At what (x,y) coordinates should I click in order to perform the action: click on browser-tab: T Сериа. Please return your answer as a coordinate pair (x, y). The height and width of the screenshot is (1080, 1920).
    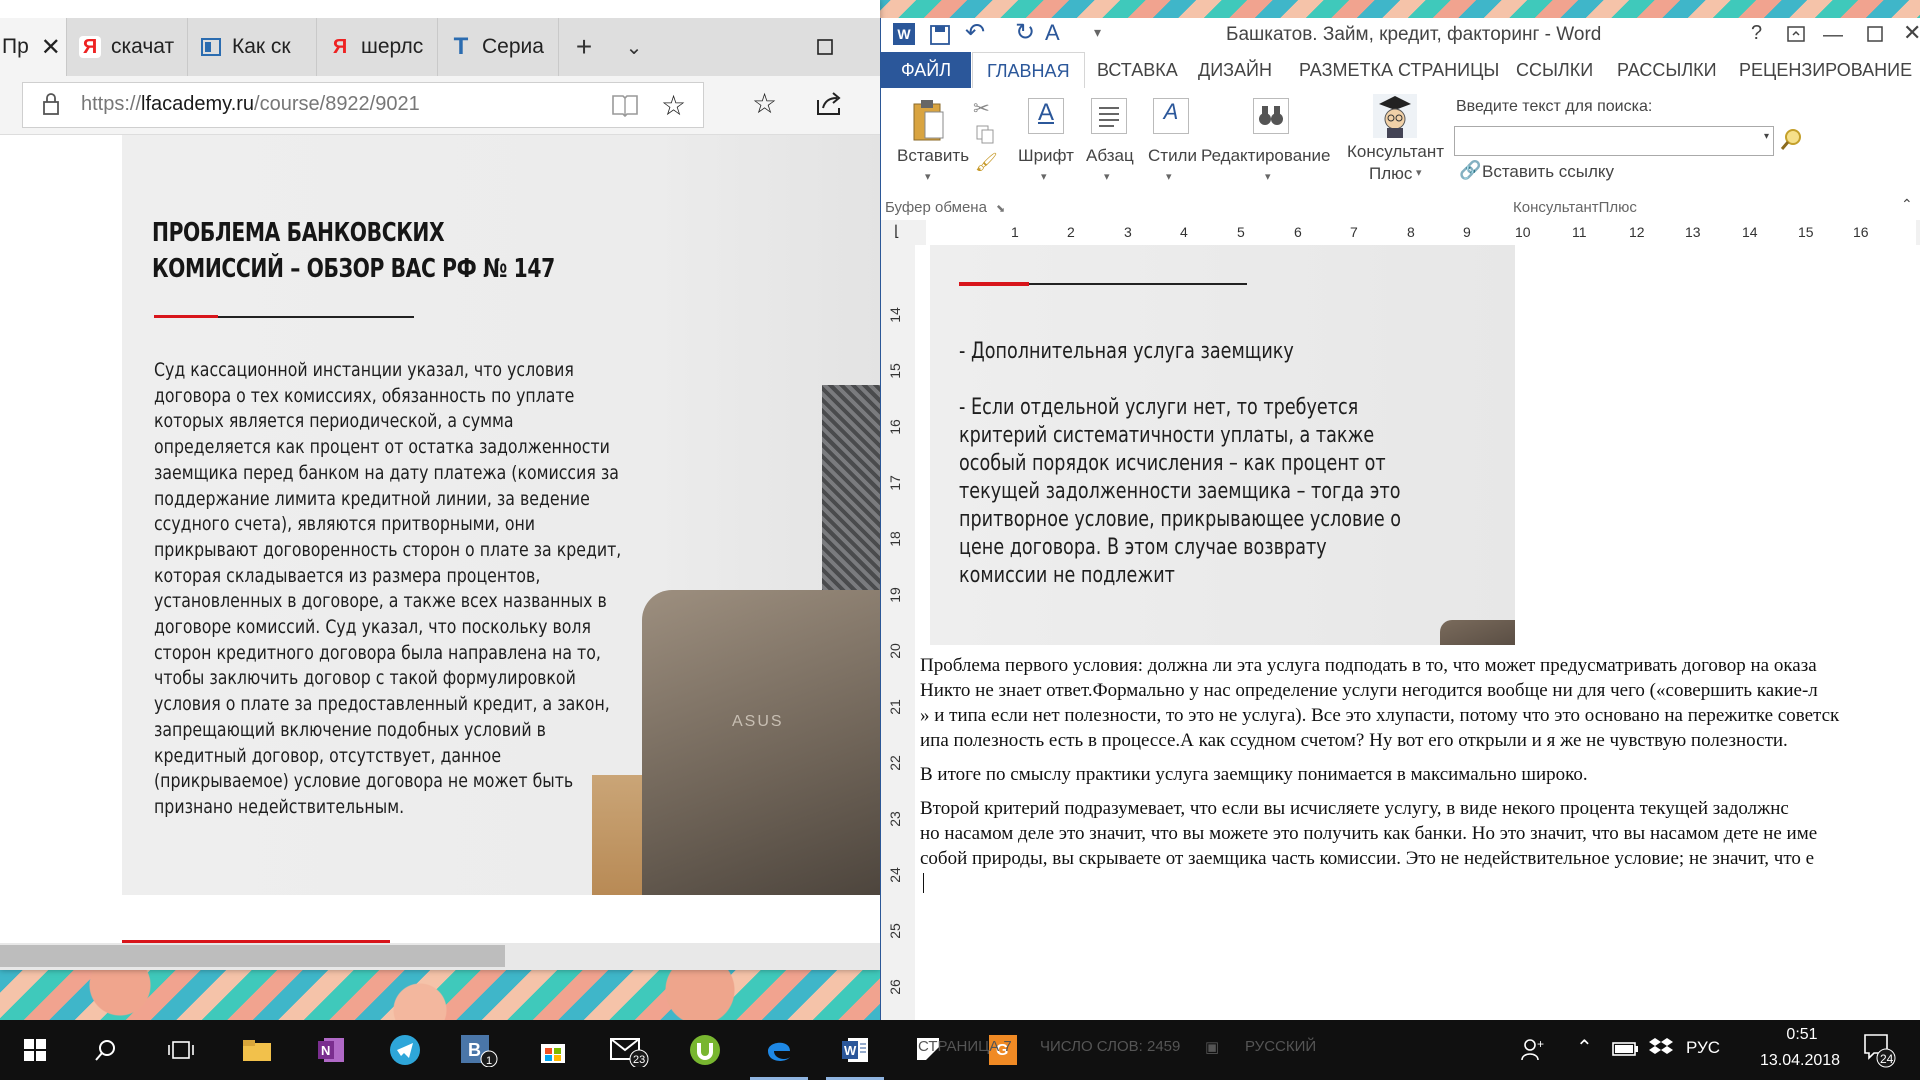
    Looking at the image, I should click on (498, 47).